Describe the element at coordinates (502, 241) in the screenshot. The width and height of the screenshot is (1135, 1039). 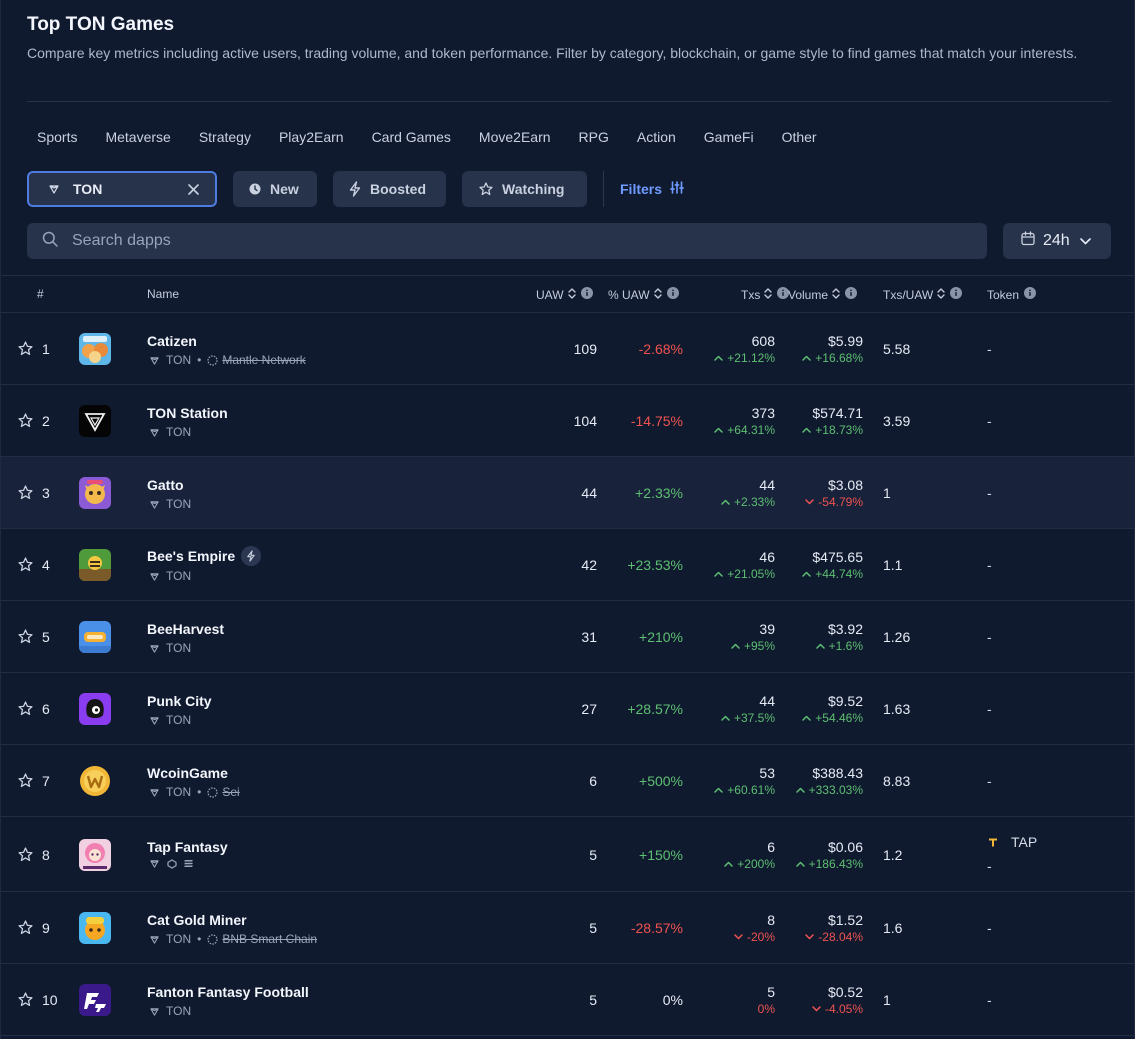
I see `search-input` at that location.